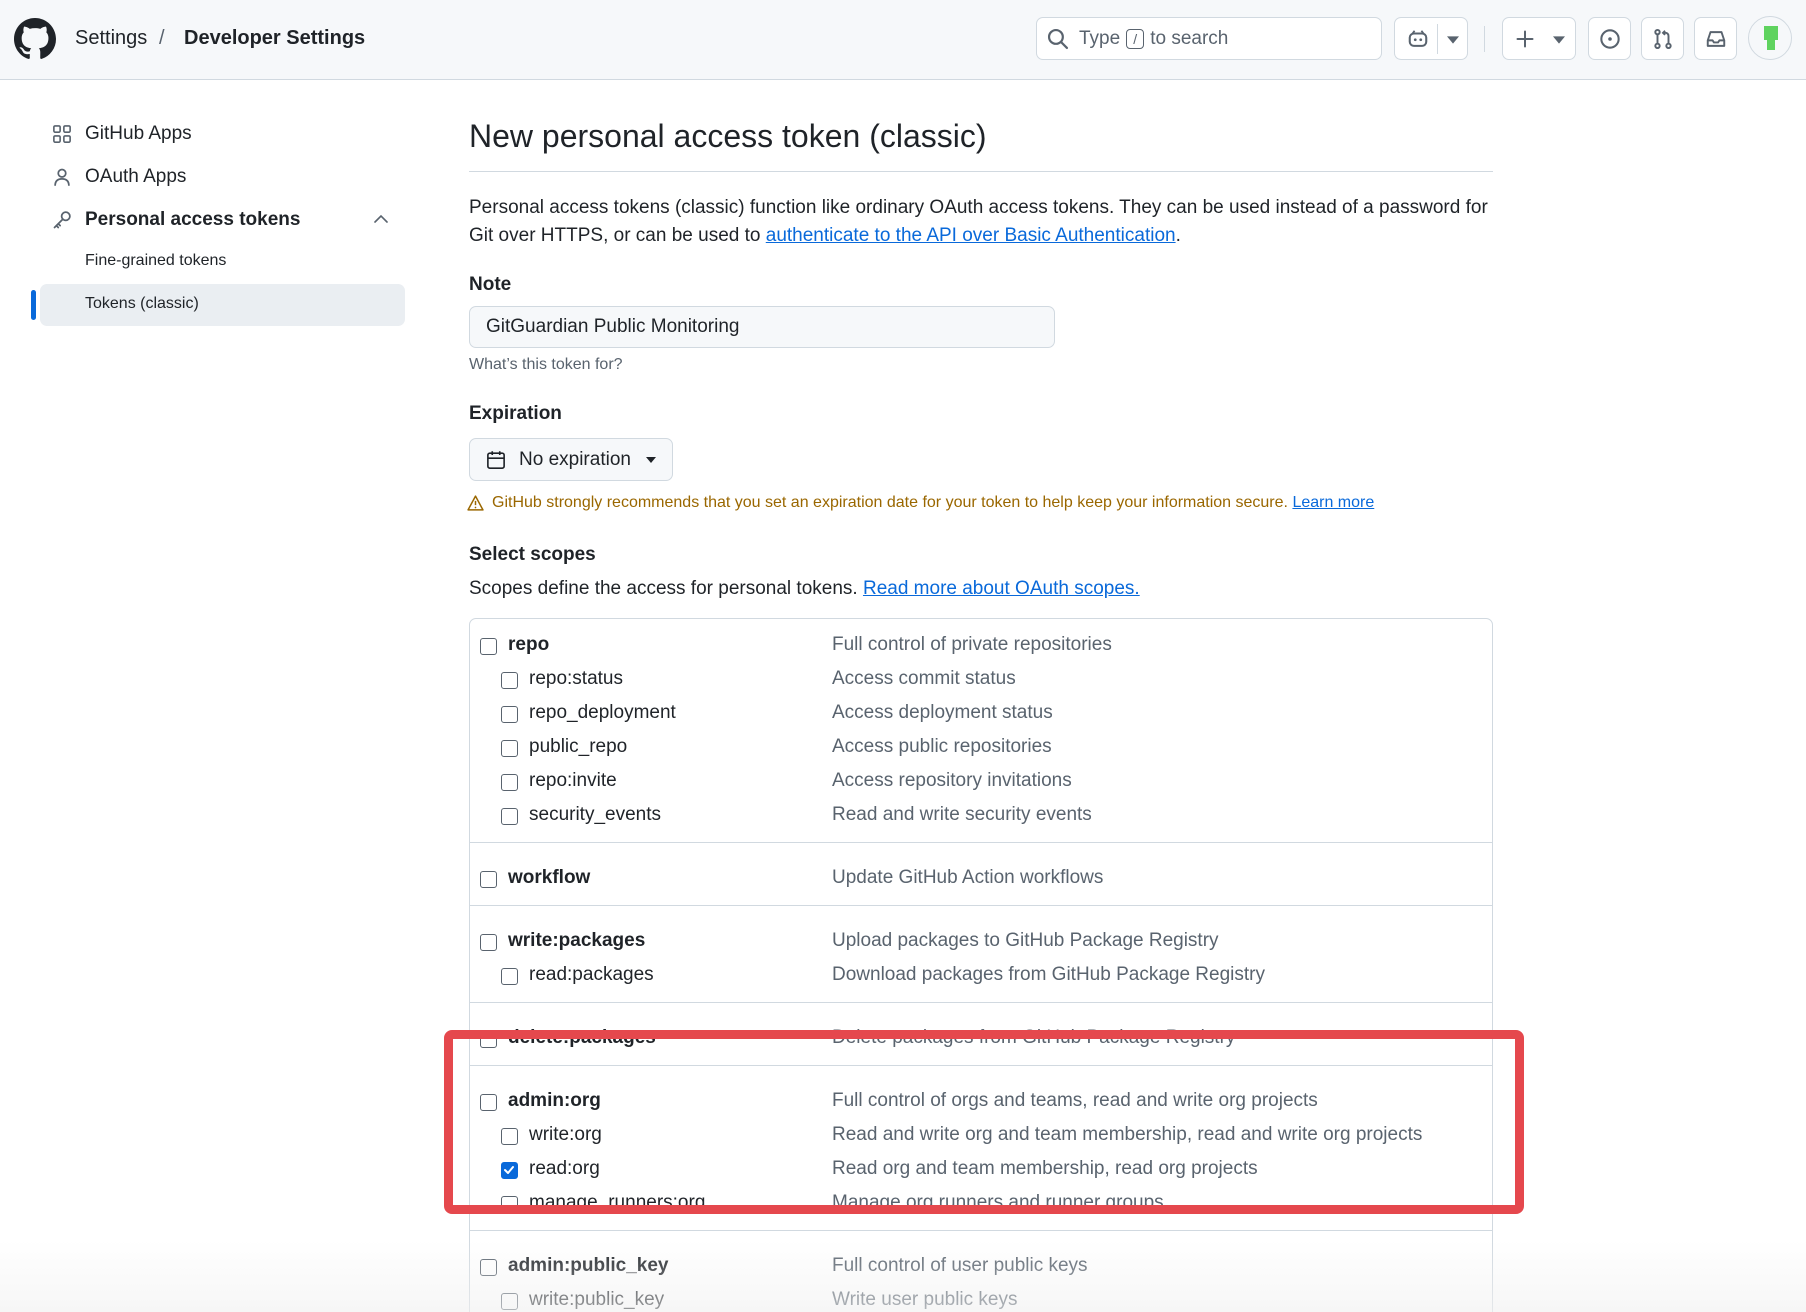  Describe the element at coordinates (651, 460) in the screenshot. I see `caret-down-icon` at that location.